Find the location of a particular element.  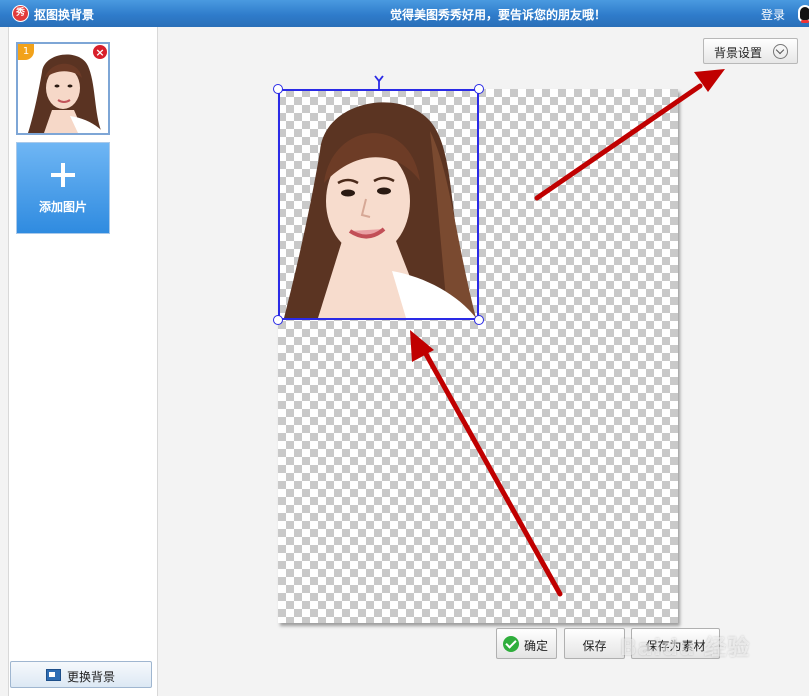

add-image-label: 添加图片 is located at coordinates (62, 207).